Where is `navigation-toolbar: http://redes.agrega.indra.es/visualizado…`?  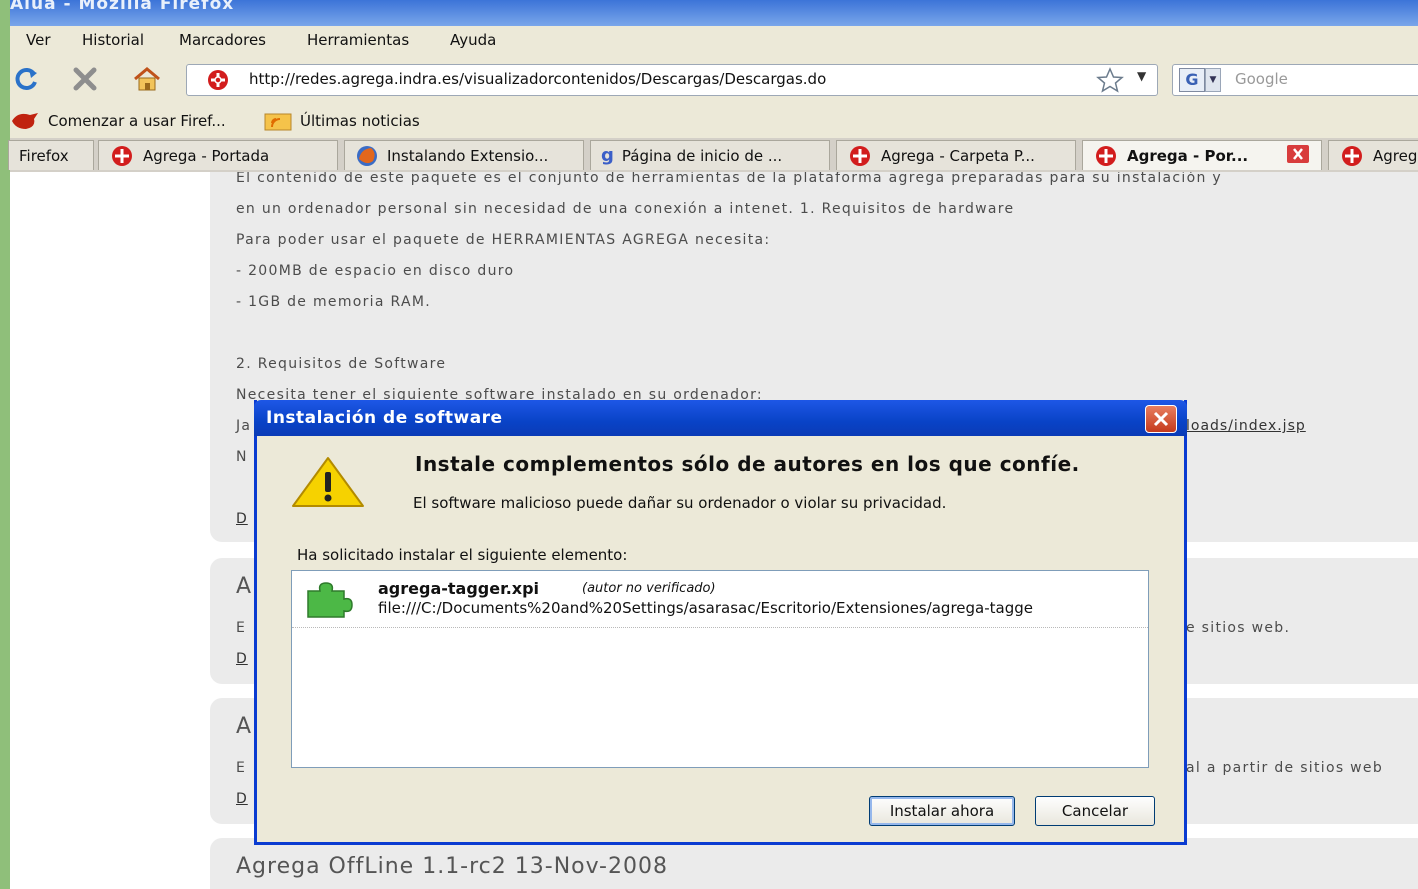
navigation-toolbar: http://redes.agrega.indra.es/visualizado… is located at coordinates (714, 79).